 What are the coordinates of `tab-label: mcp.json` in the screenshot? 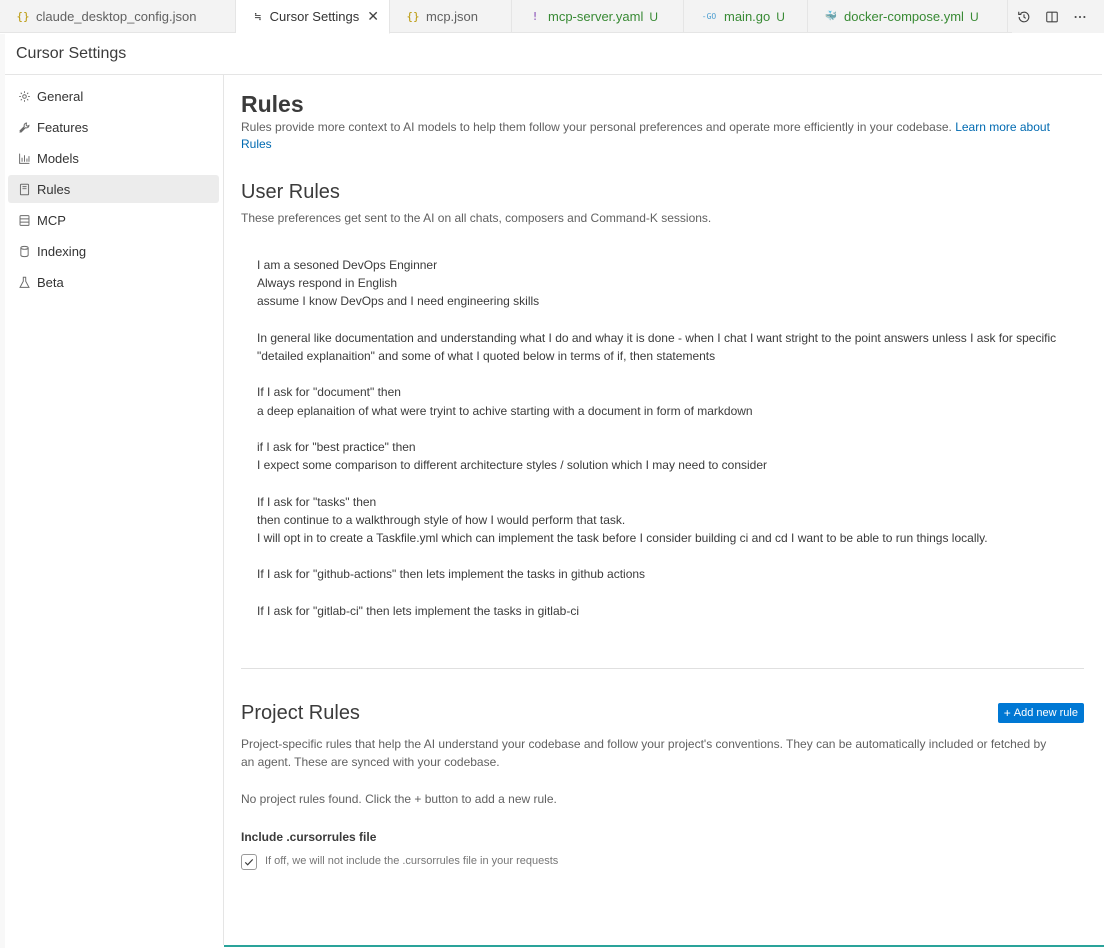 It's located at (452, 16).